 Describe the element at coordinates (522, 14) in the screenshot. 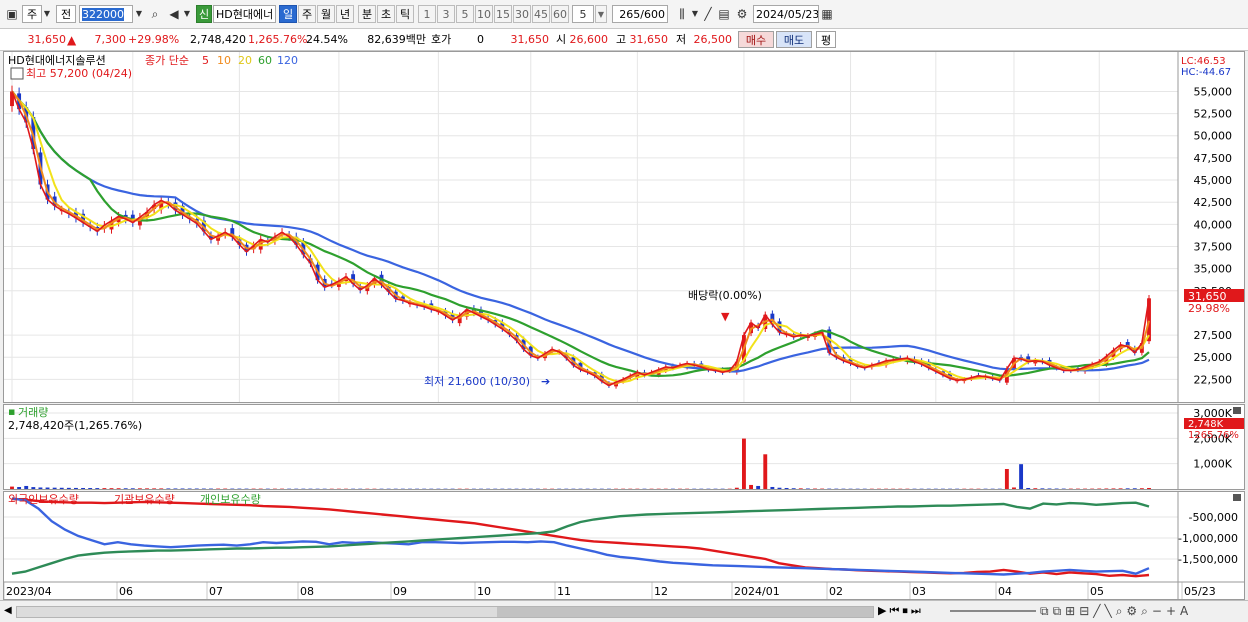

I see `minute-30-button: 30` at that location.